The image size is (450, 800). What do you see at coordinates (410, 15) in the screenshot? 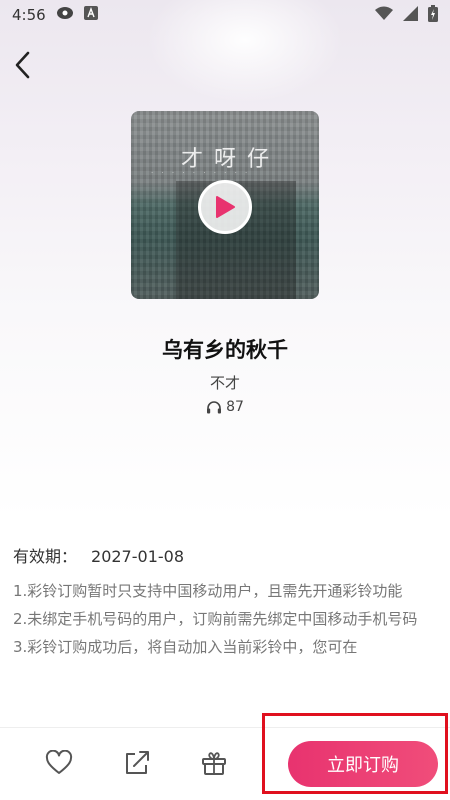
I see `signal-icon` at bounding box center [410, 15].